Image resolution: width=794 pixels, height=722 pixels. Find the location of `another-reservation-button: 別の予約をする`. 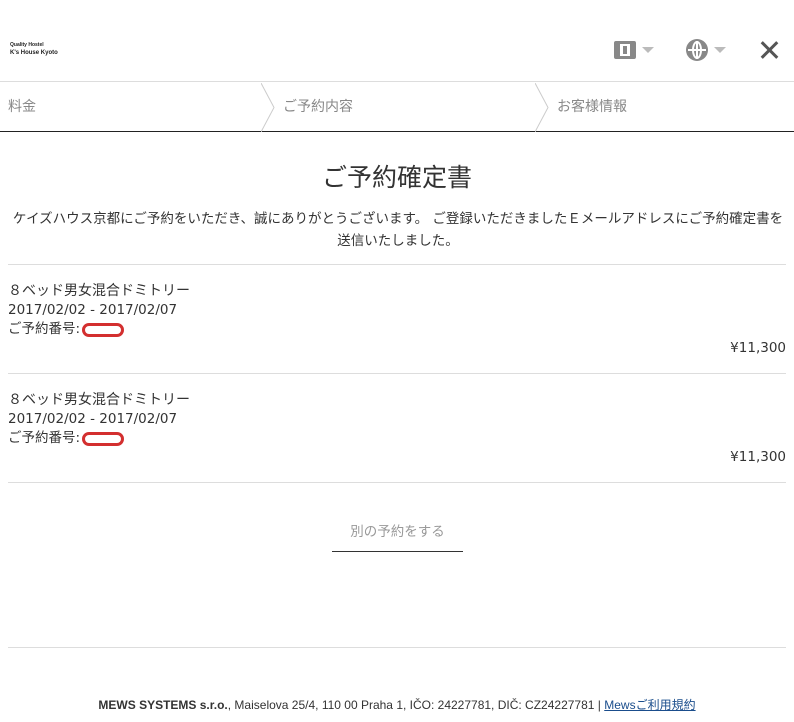

another-reservation-button: 別の予約をする is located at coordinates (397, 536).